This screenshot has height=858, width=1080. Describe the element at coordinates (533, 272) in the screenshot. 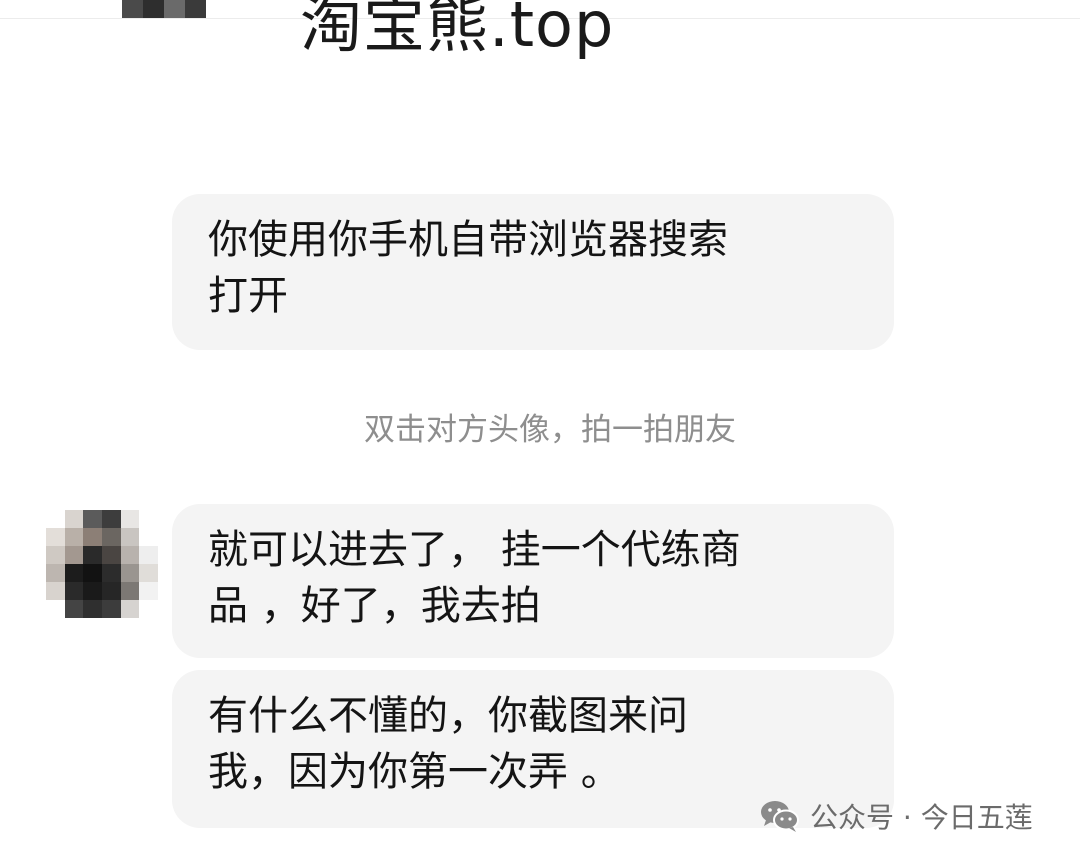

I see `message-bubble: 你使用你手机自带浏览器搜索 打开` at that location.